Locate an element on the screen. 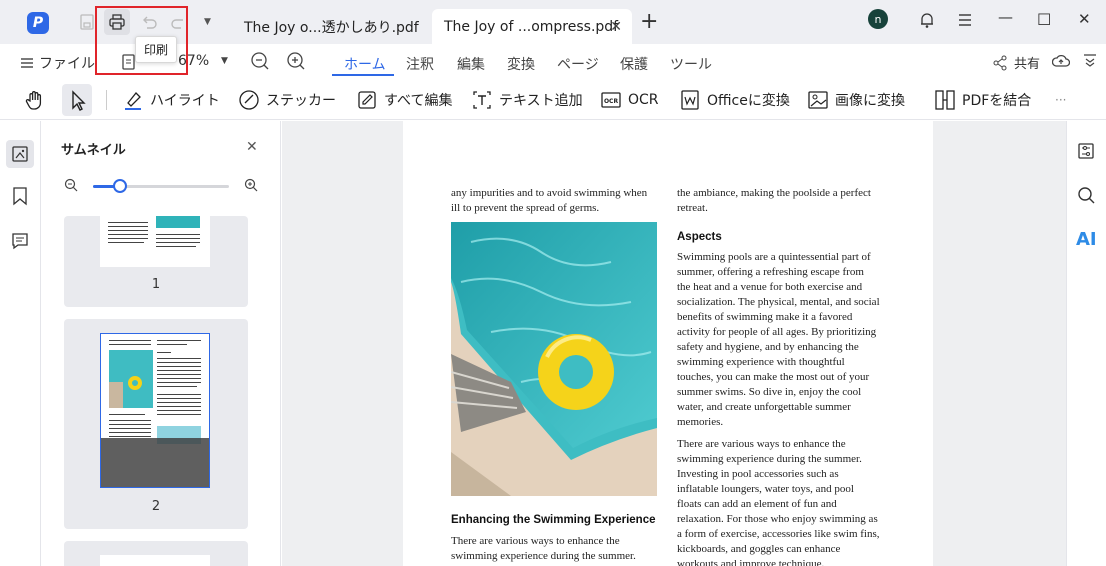 This screenshot has width=1106, height=566. left-rail is located at coordinates (20, 343).